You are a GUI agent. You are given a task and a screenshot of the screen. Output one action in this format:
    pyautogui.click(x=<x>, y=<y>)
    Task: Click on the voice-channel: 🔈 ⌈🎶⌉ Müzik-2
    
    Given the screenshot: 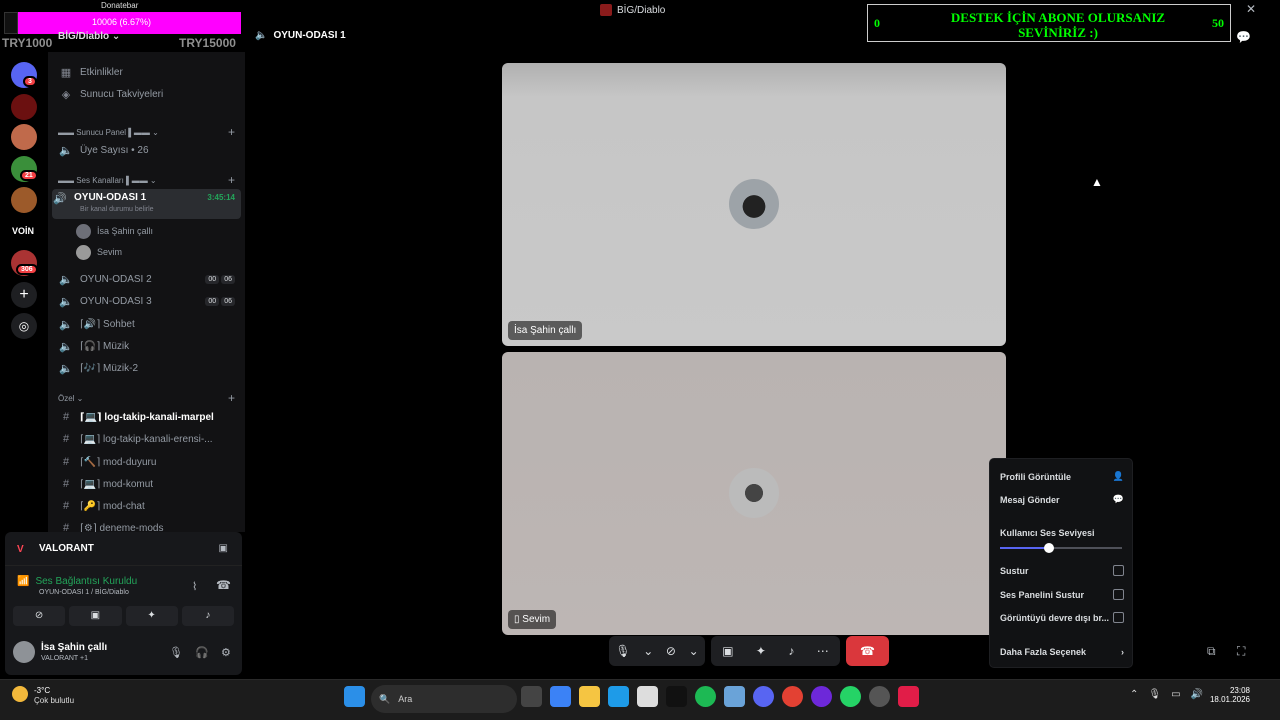 What is the action you would take?
    pyautogui.click(x=149, y=368)
    